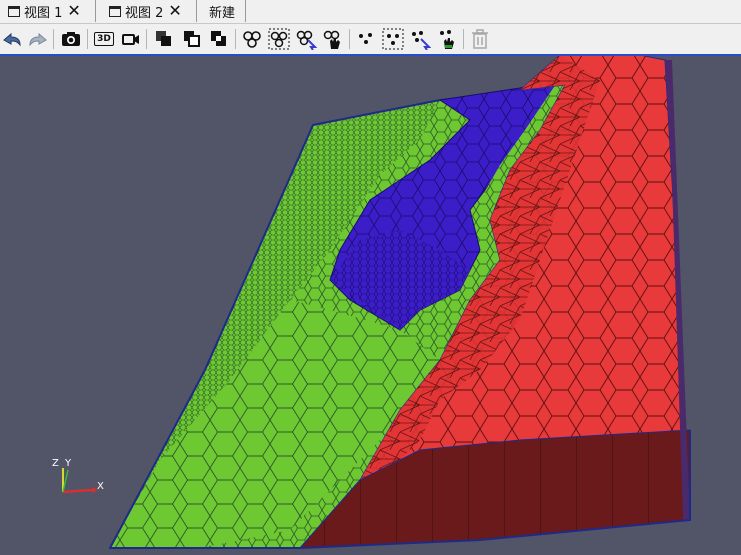 The image size is (741, 555). What do you see at coordinates (71, 39) in the screenshot?
I see `screenshot-camera-icon` at bounding box center [71, 39].